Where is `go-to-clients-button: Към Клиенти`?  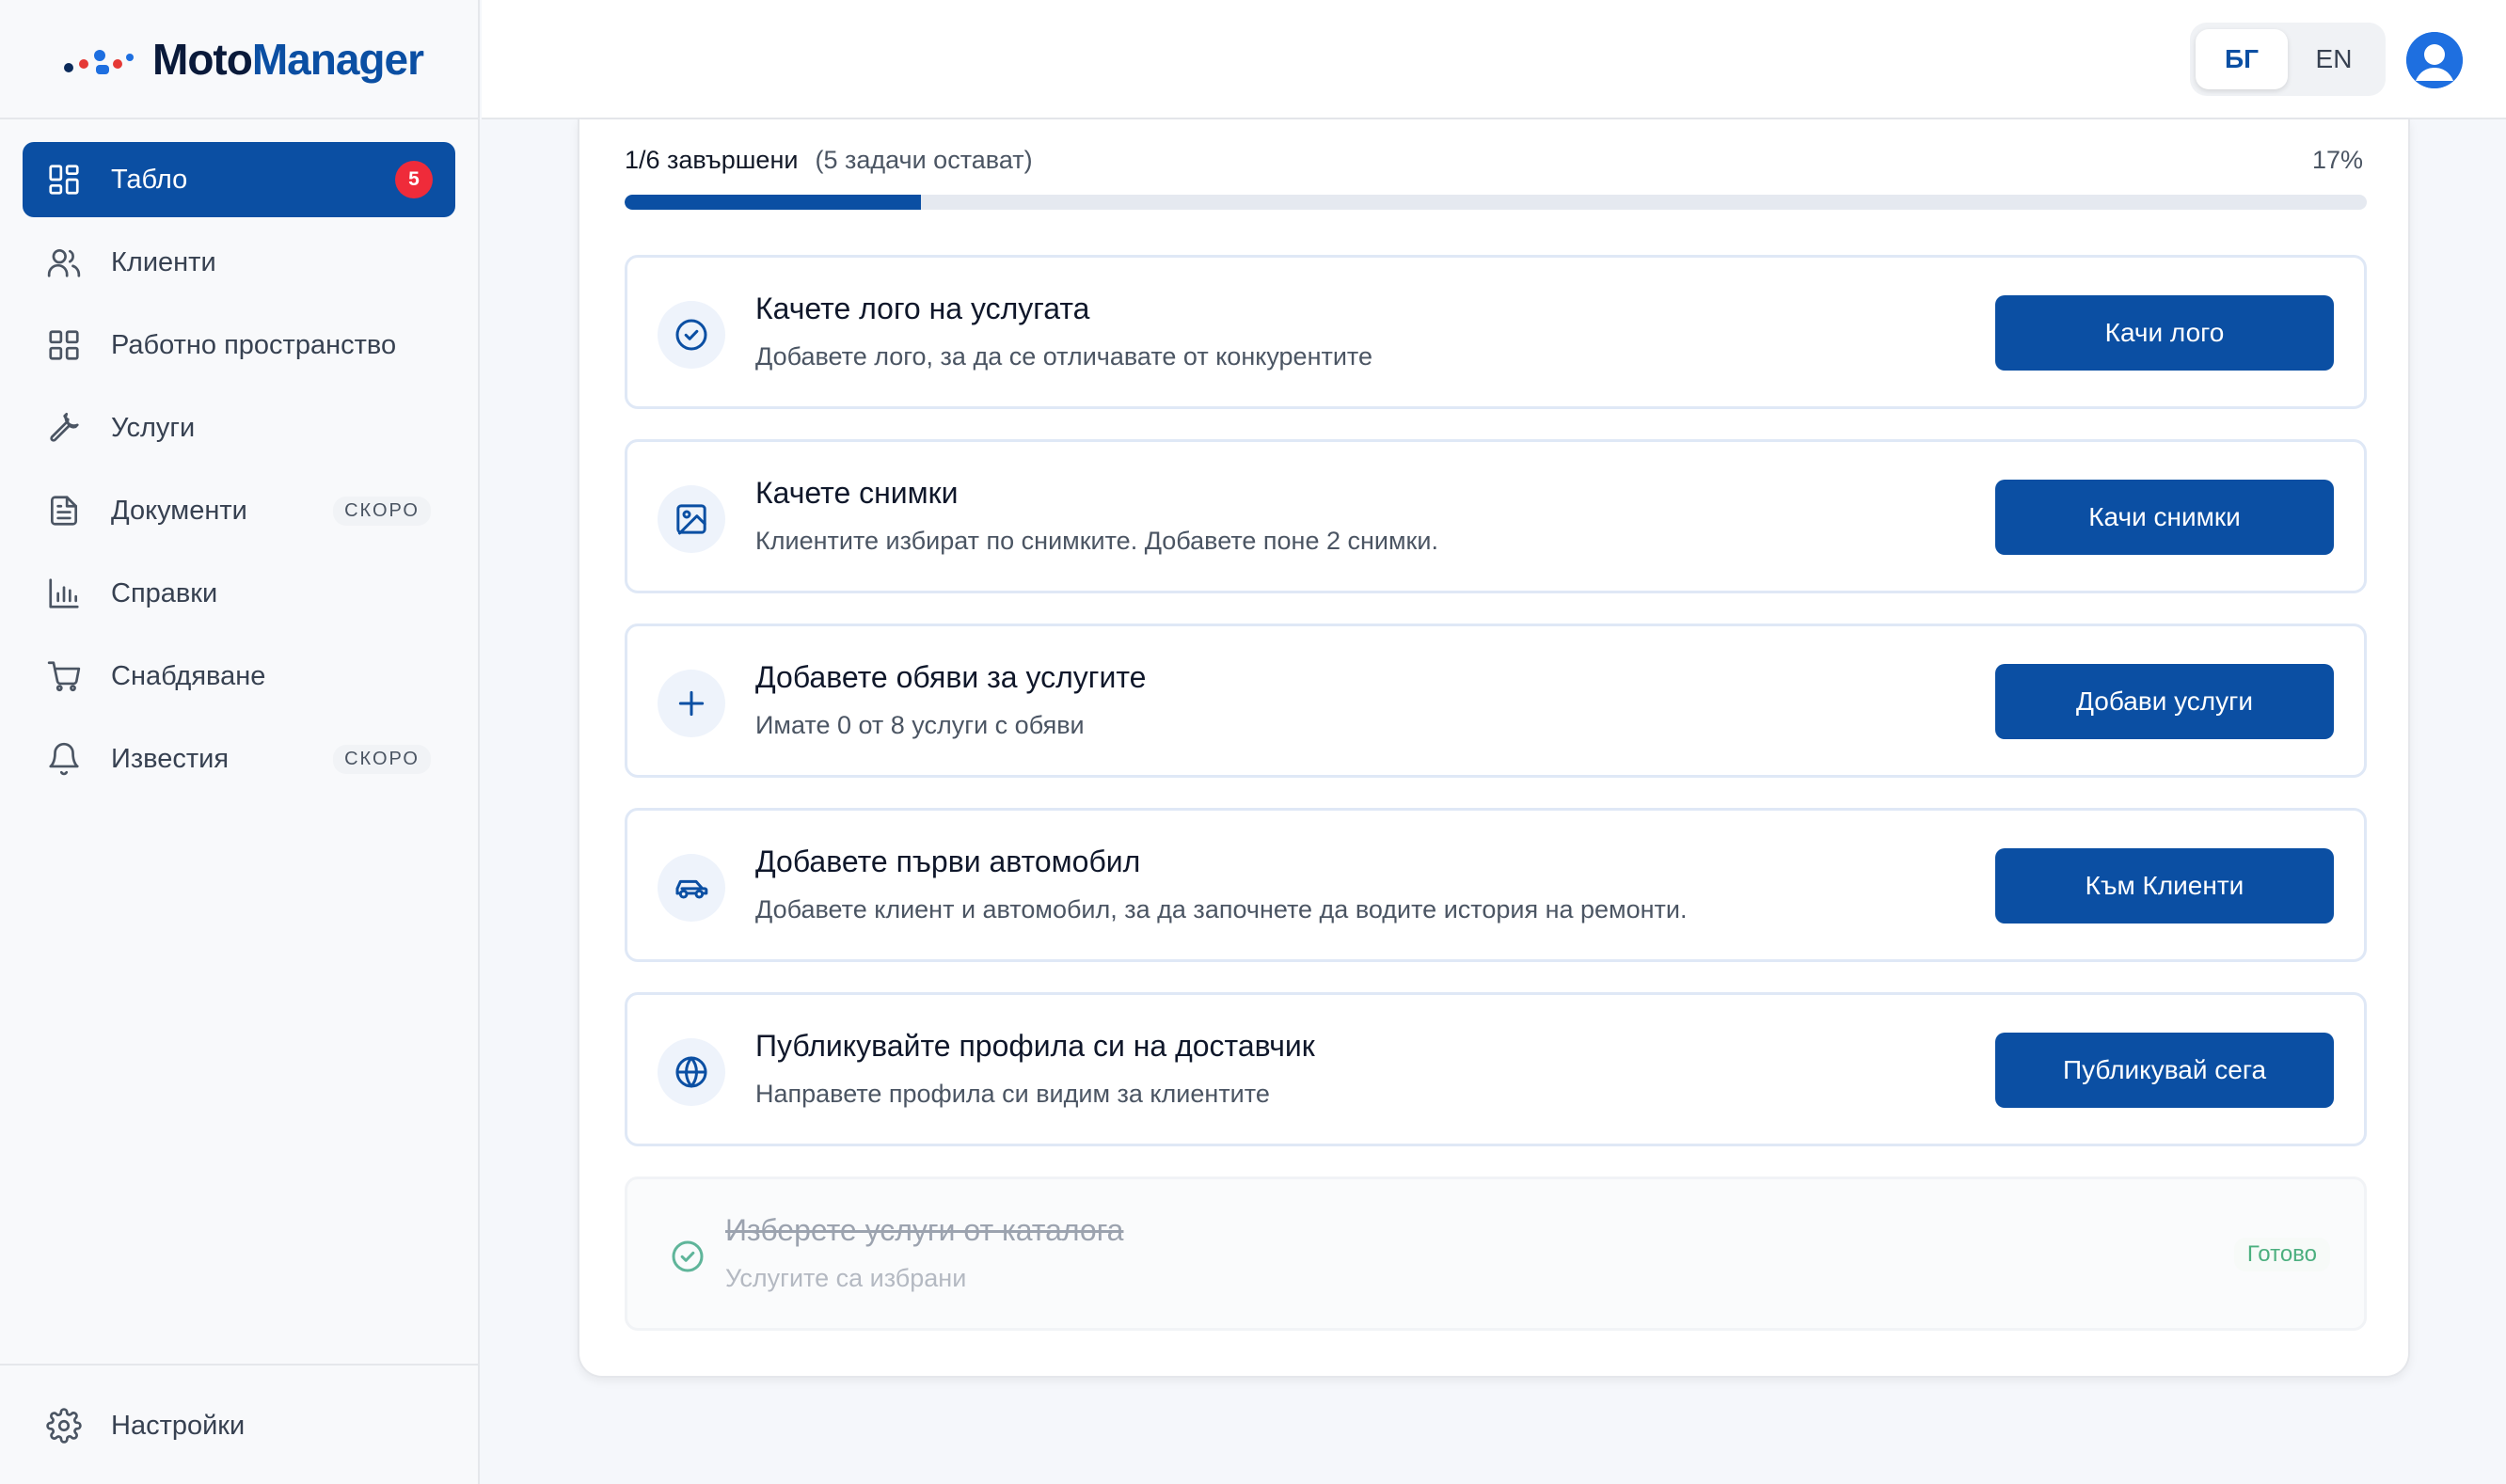
go-to-clients-button: Към Клиенти is located at coordinates (2164, 886).